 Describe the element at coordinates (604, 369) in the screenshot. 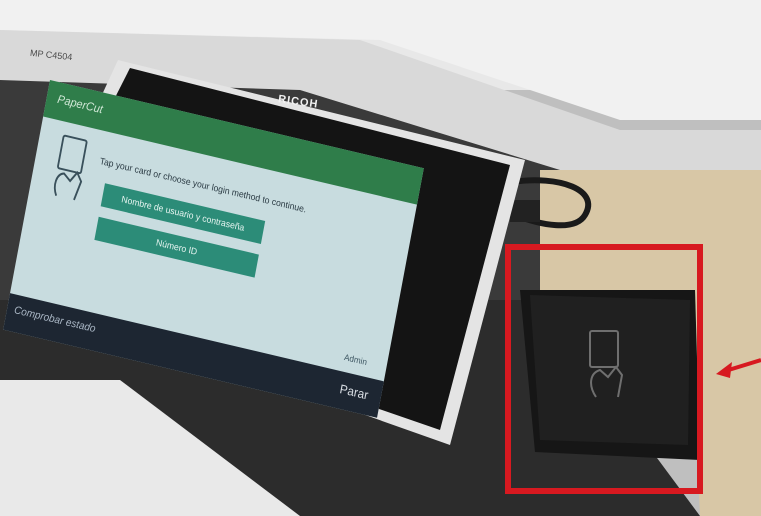

I see `highlight-box` at that location.